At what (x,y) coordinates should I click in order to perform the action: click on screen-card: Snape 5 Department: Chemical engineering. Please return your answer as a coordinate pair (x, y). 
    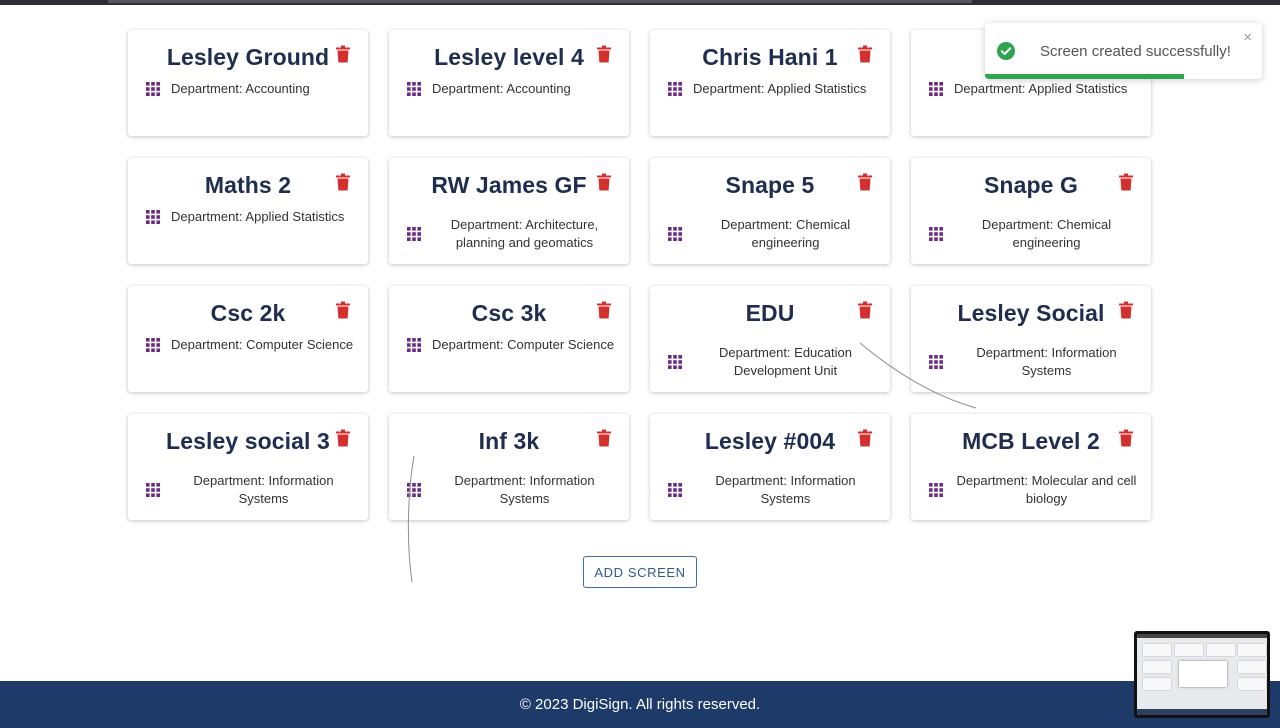
    Looking at the image, I should click on (770, 211).